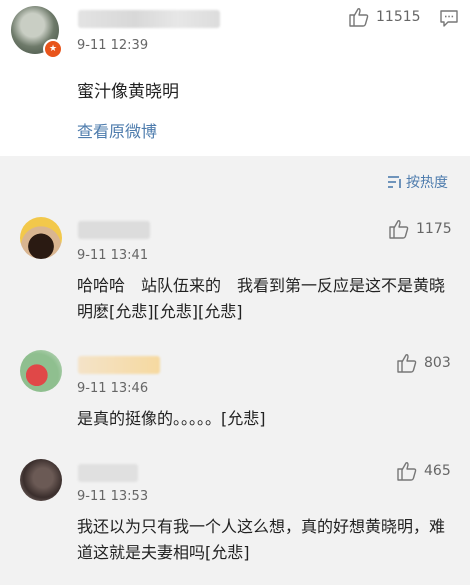 The height and width of the screenshot is (585, 470). Describe the element at coordinates (437, 471) in the screenshot. I see `comment-like-count: 465` at that location.